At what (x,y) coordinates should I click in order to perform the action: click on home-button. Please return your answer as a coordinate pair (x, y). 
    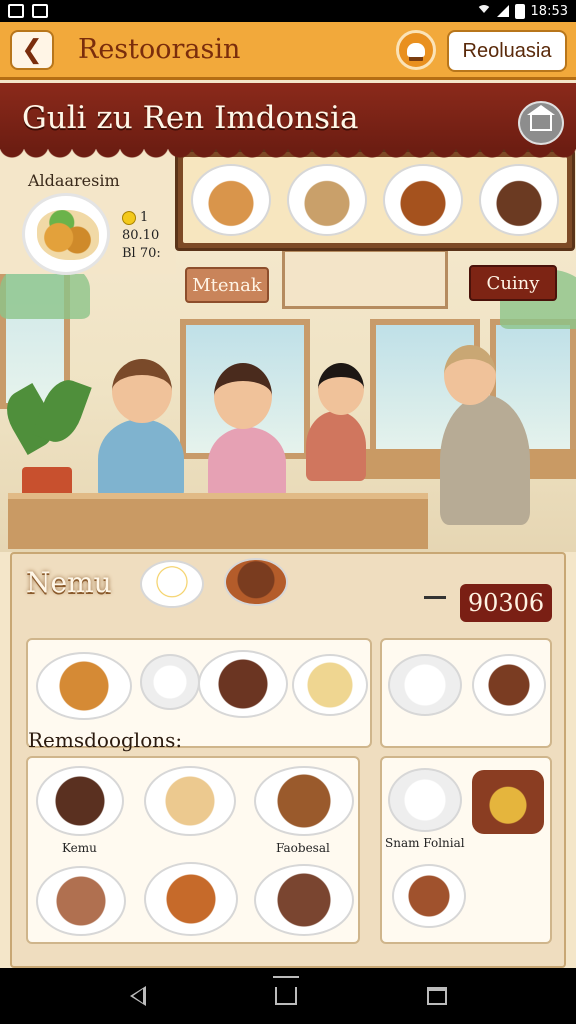
    Looking at the image, I should click on (541, 123).